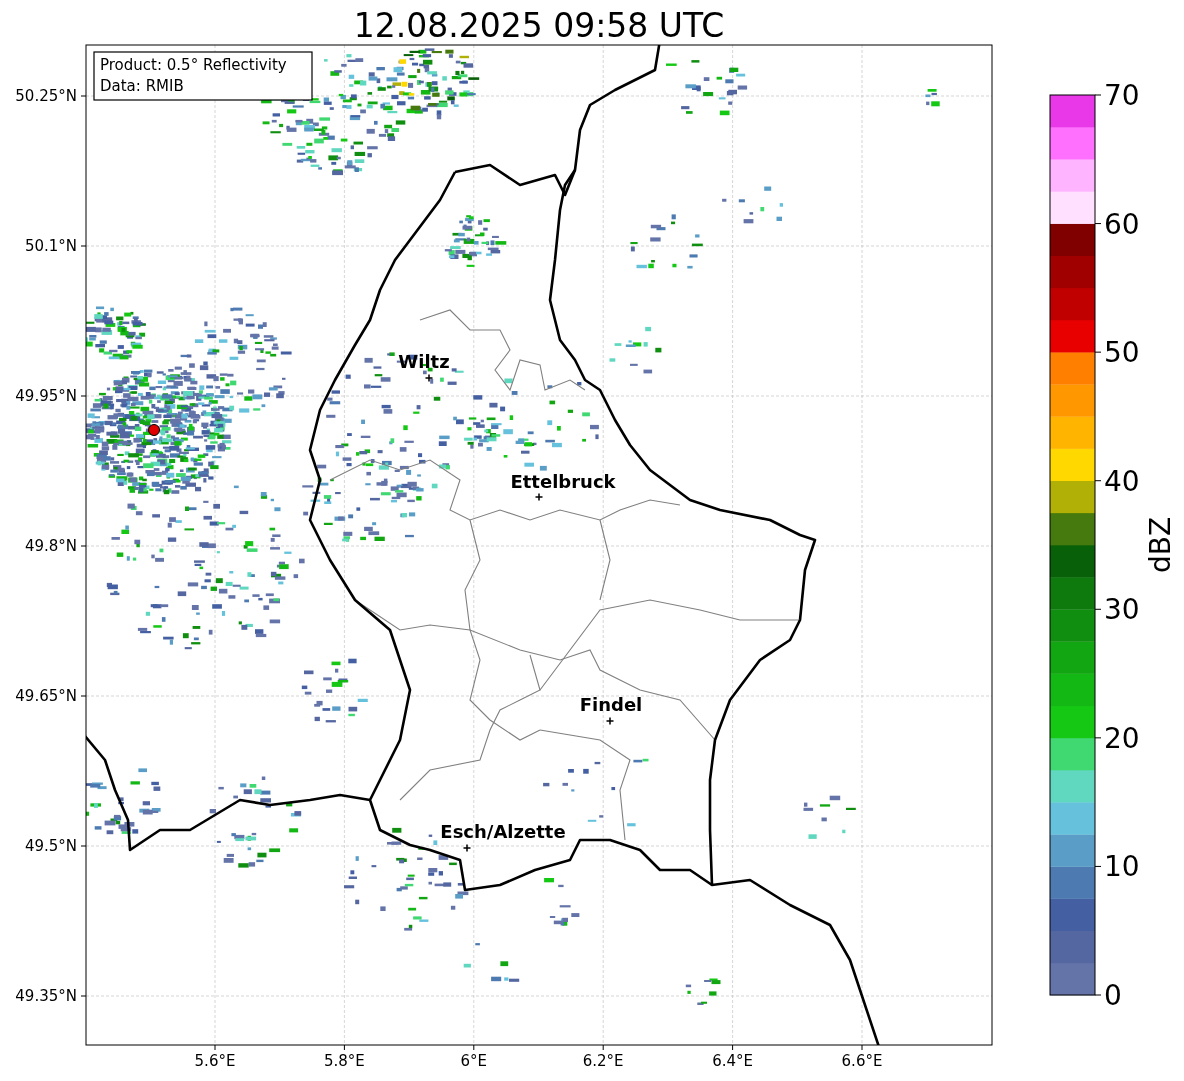 The image size is (1184, 1081). What do you see at coordinates (563, 481) in the screenshot?
I see `city-label: Ettelbruck` at bounding box center [563, 481].